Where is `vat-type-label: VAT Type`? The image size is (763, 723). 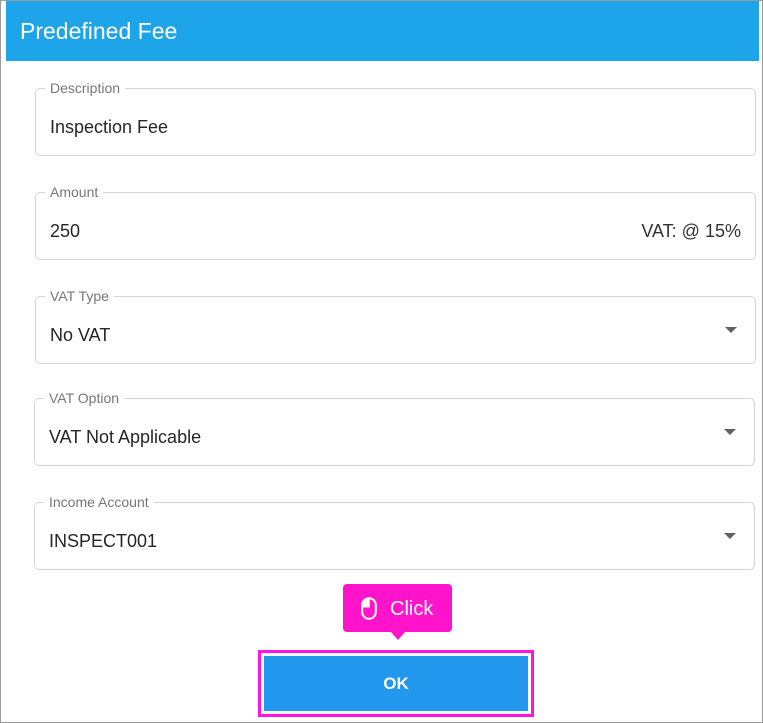
vat-type-label: VAT Type is located at coordinates (79, 296).